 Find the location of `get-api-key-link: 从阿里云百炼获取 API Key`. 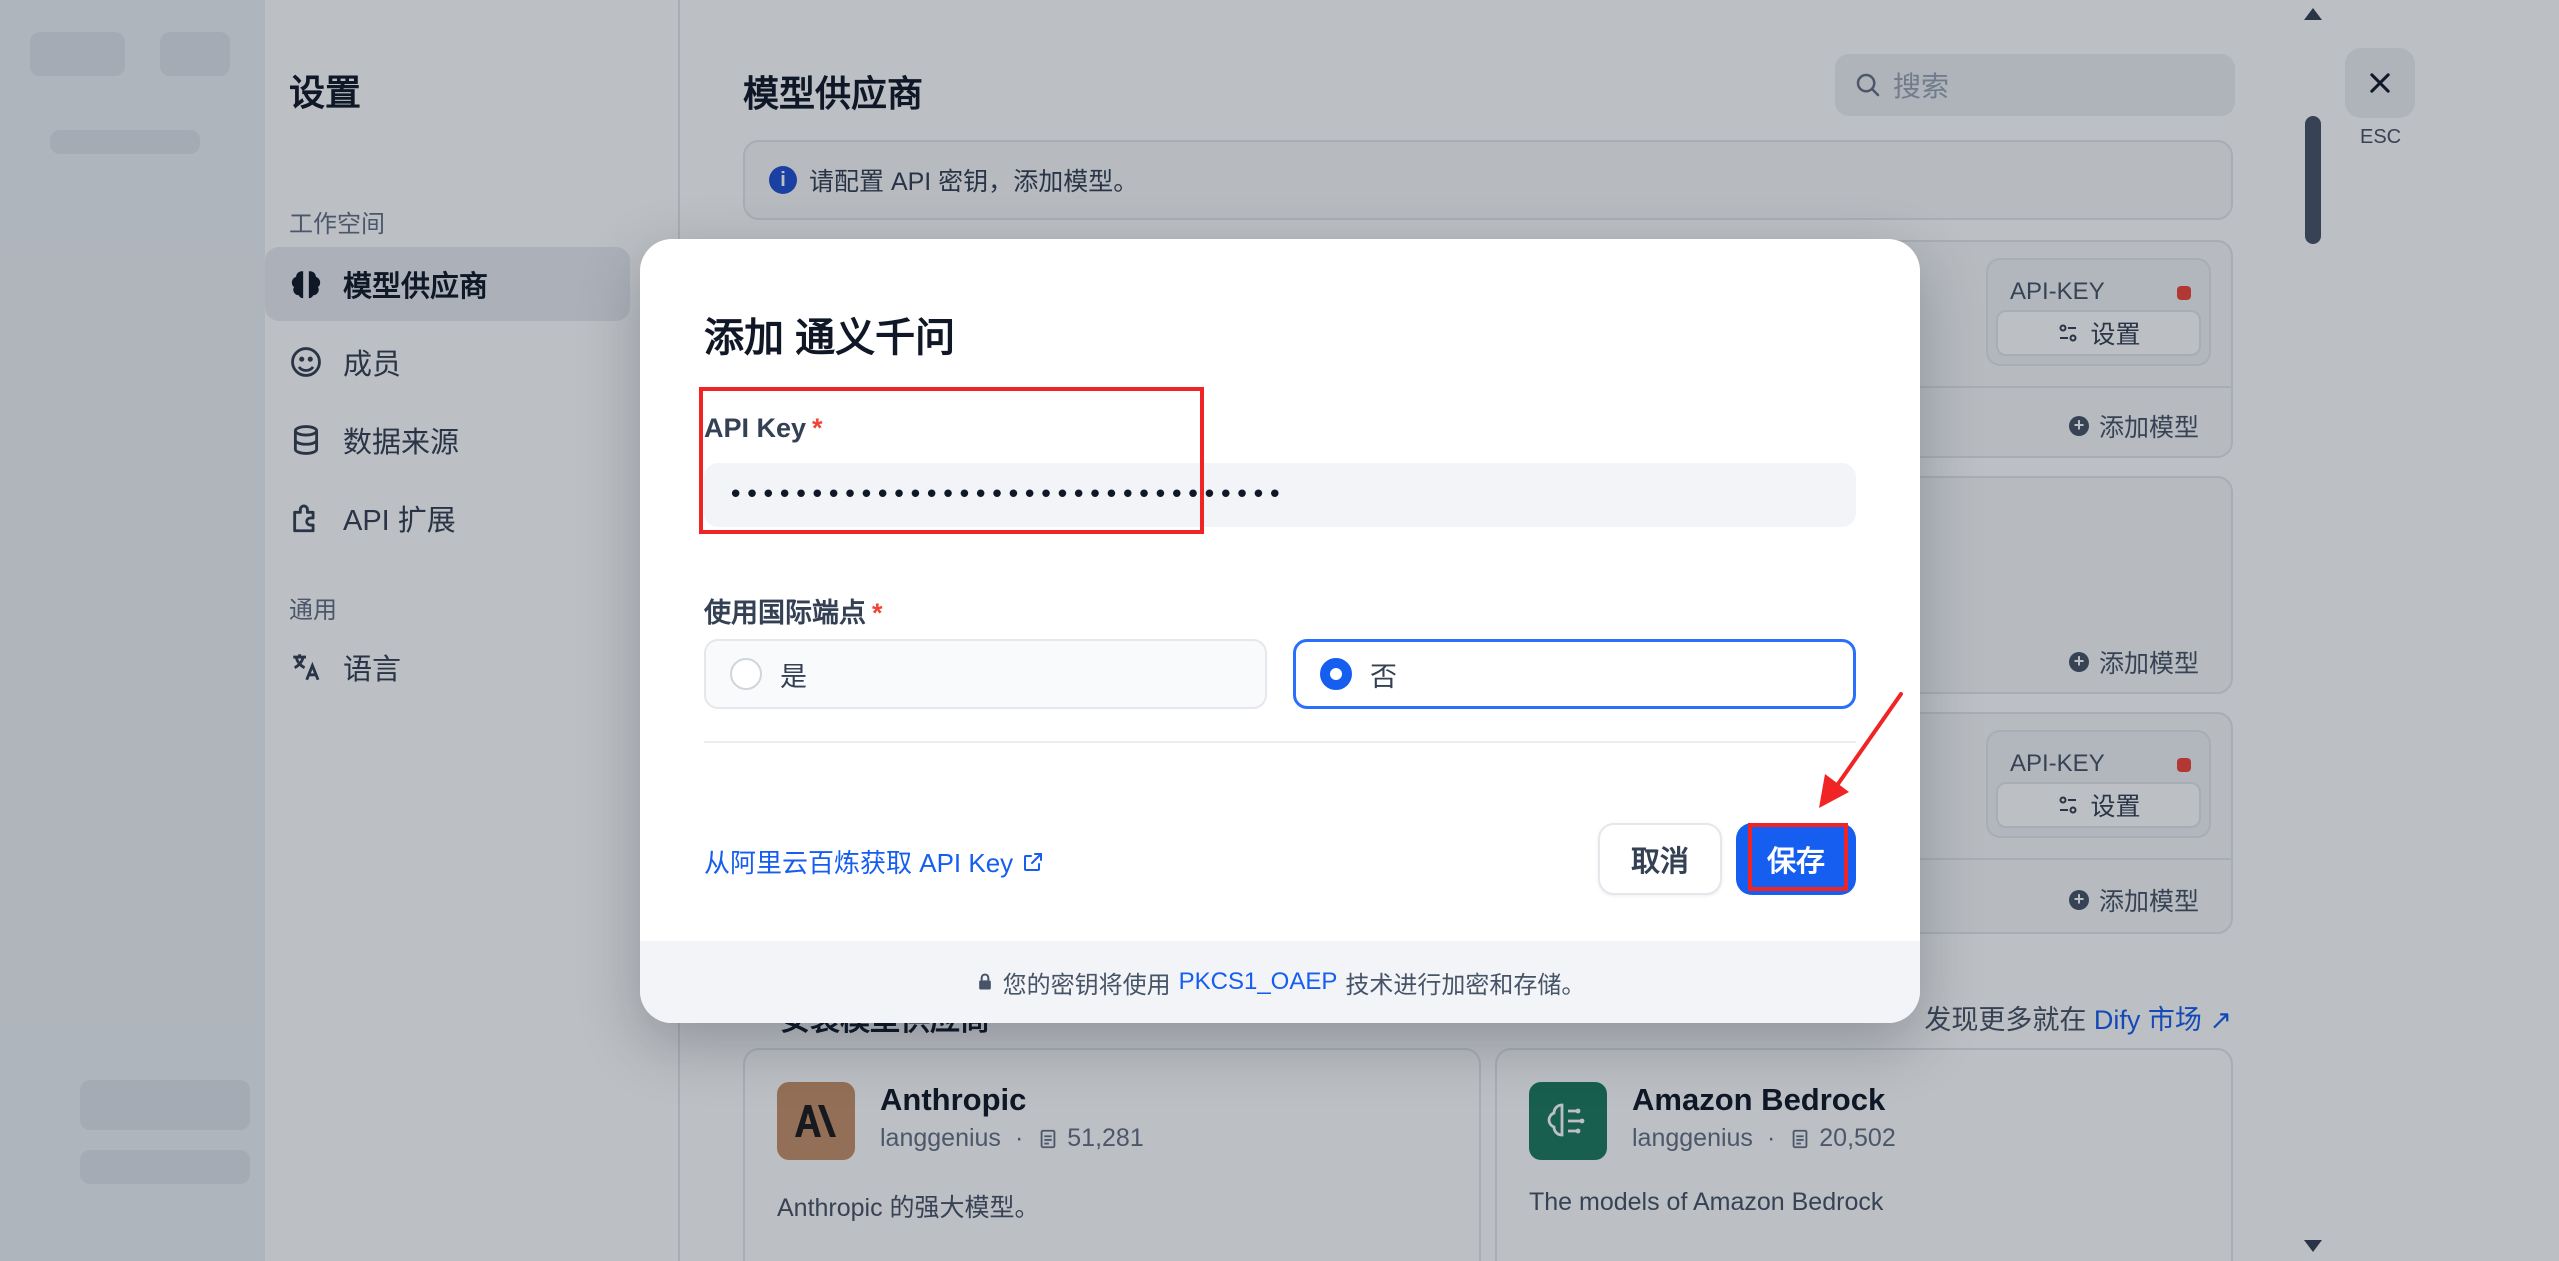

get-api-key-link: 从阿里云百炼获取 API Key is located at coordinates (874, 861).